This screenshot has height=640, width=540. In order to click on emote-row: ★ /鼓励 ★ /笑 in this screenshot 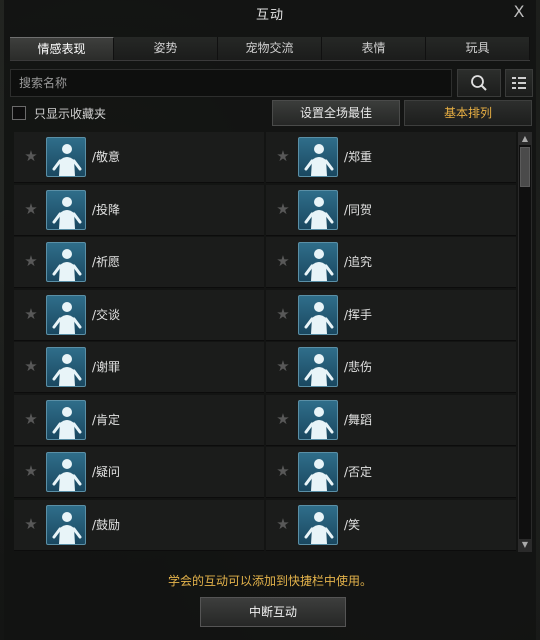, I will do `click(265, 525)`.